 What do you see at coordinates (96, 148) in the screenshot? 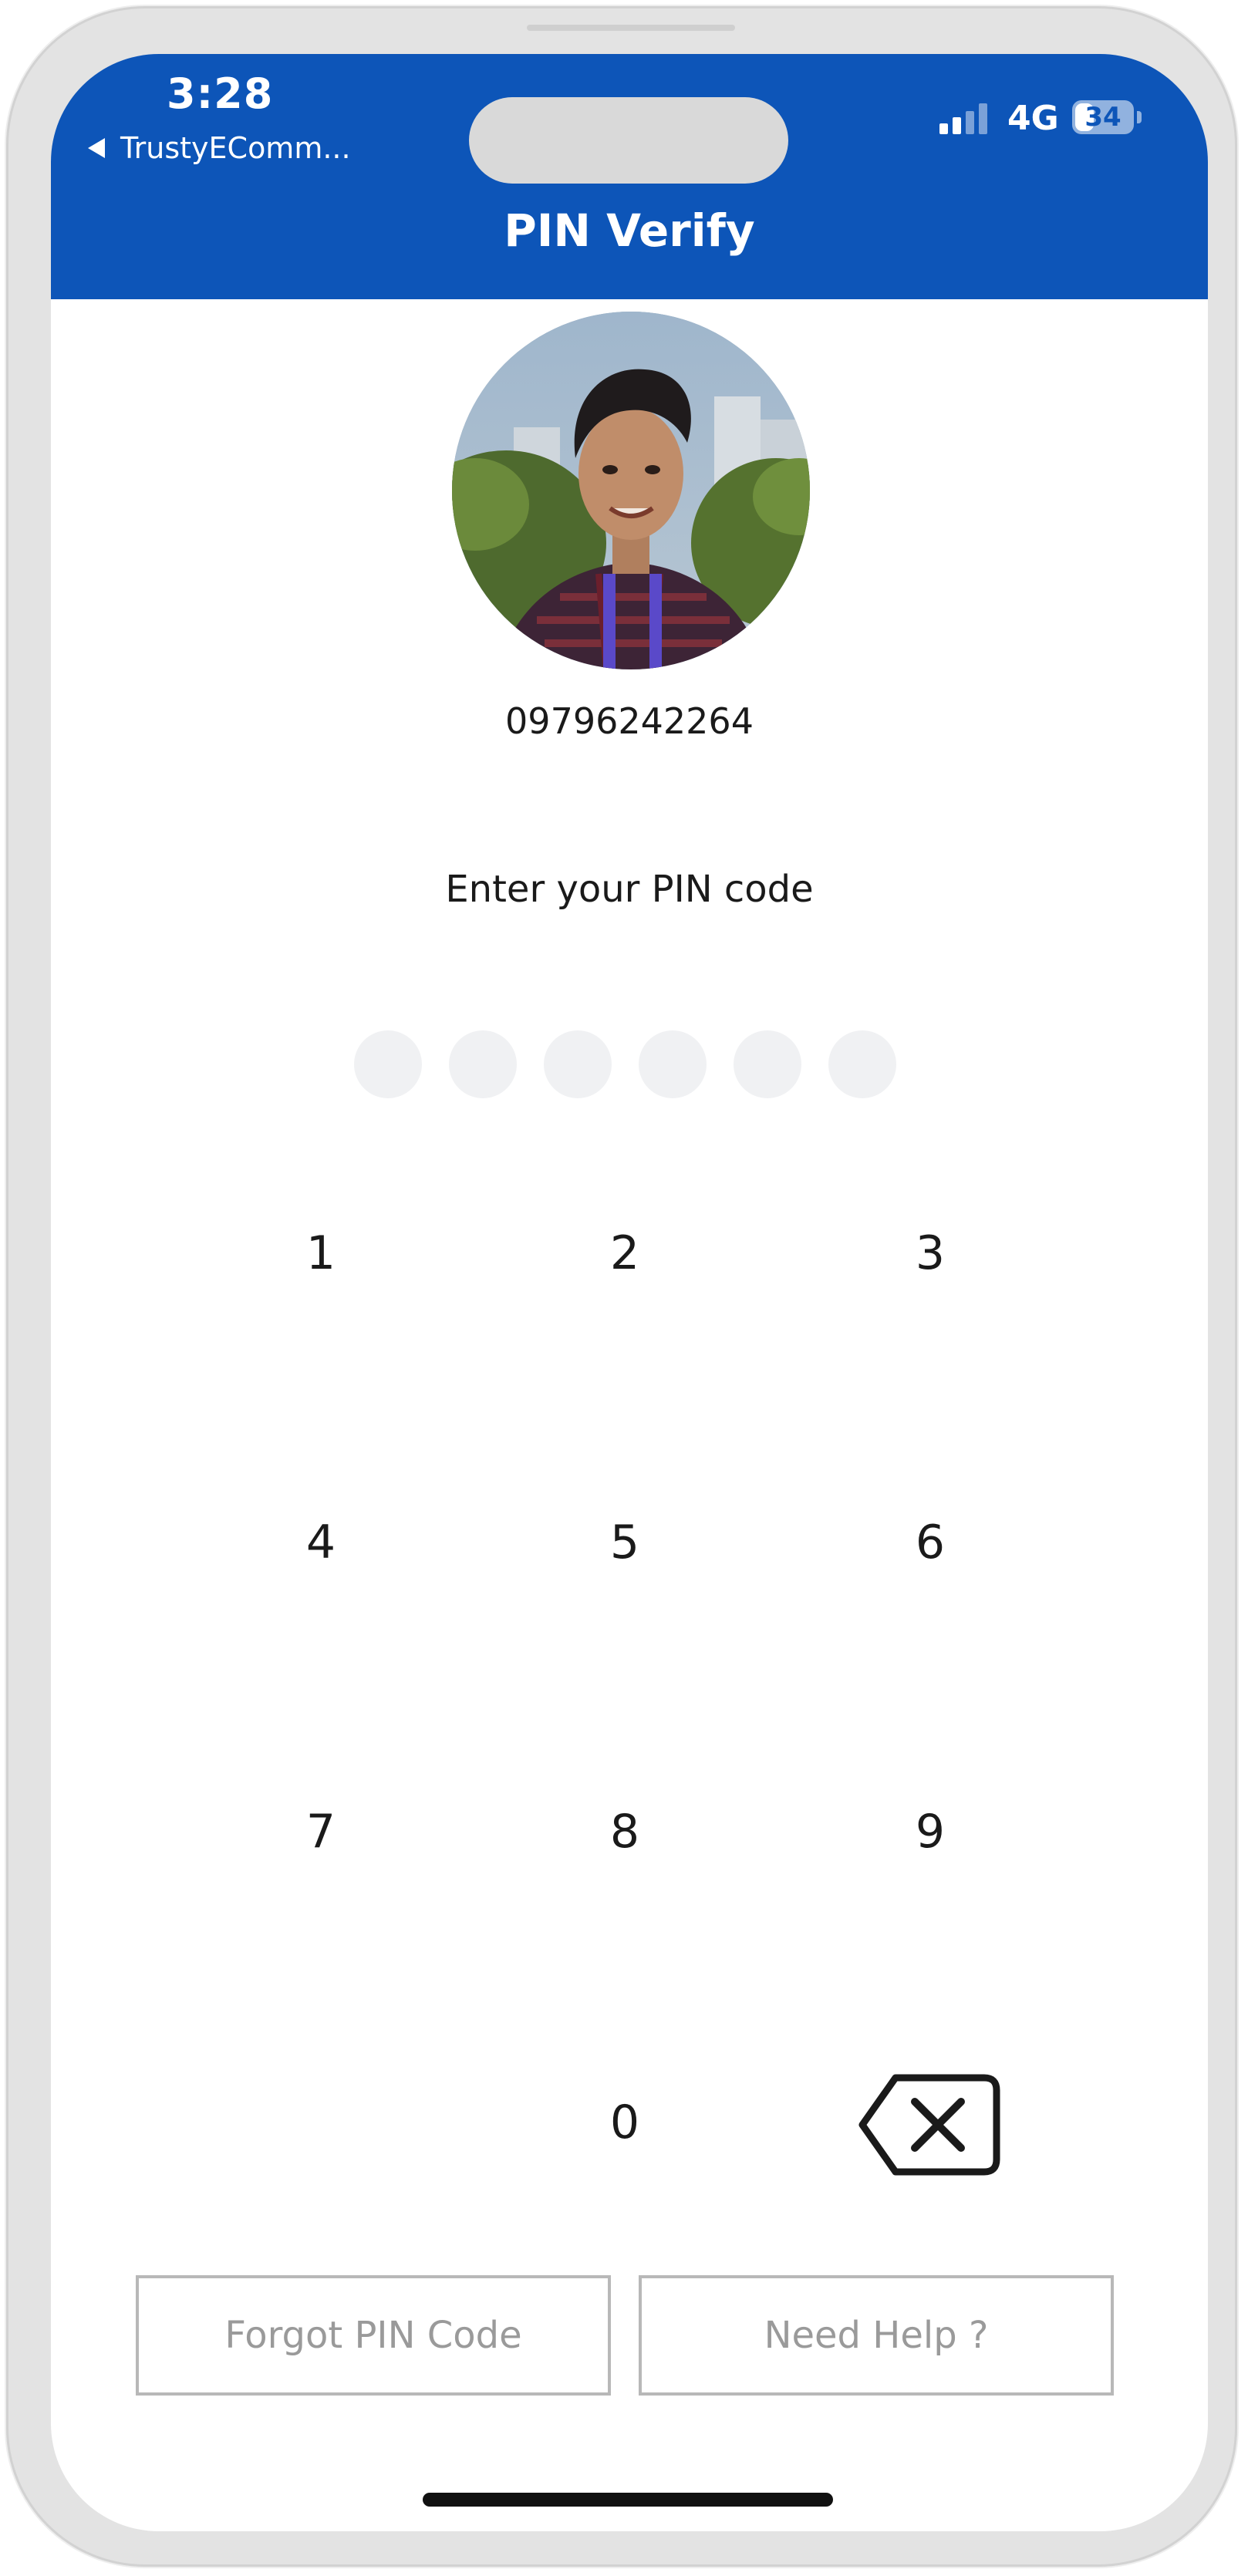
I see `back-triangle-icon` at bounding box center [96, 148].